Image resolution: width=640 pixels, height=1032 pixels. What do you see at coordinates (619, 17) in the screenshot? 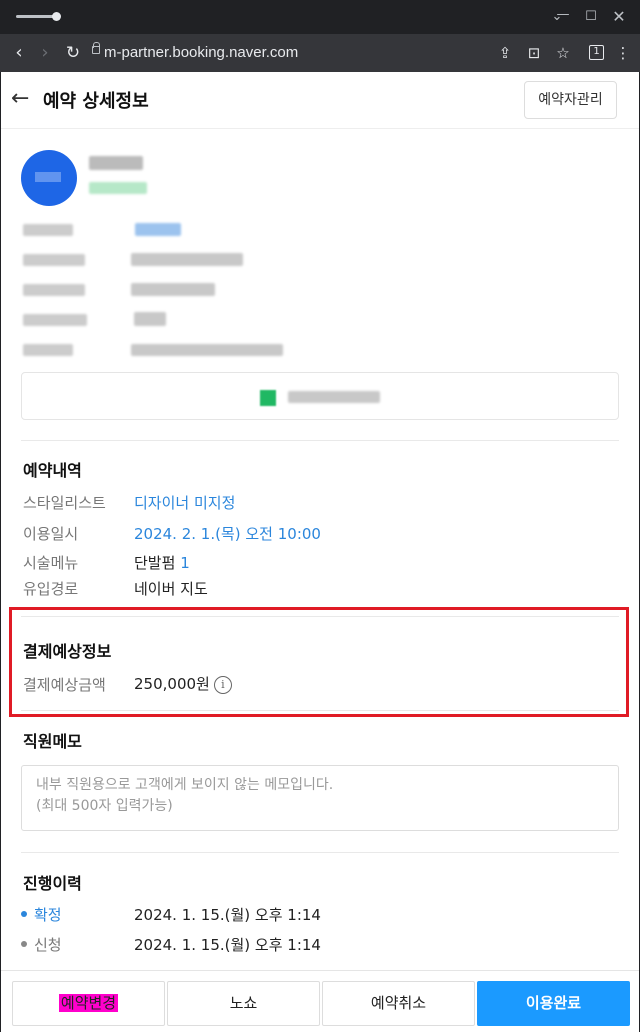
I see `close-icon: ✕` at bounding box center [619, 17].